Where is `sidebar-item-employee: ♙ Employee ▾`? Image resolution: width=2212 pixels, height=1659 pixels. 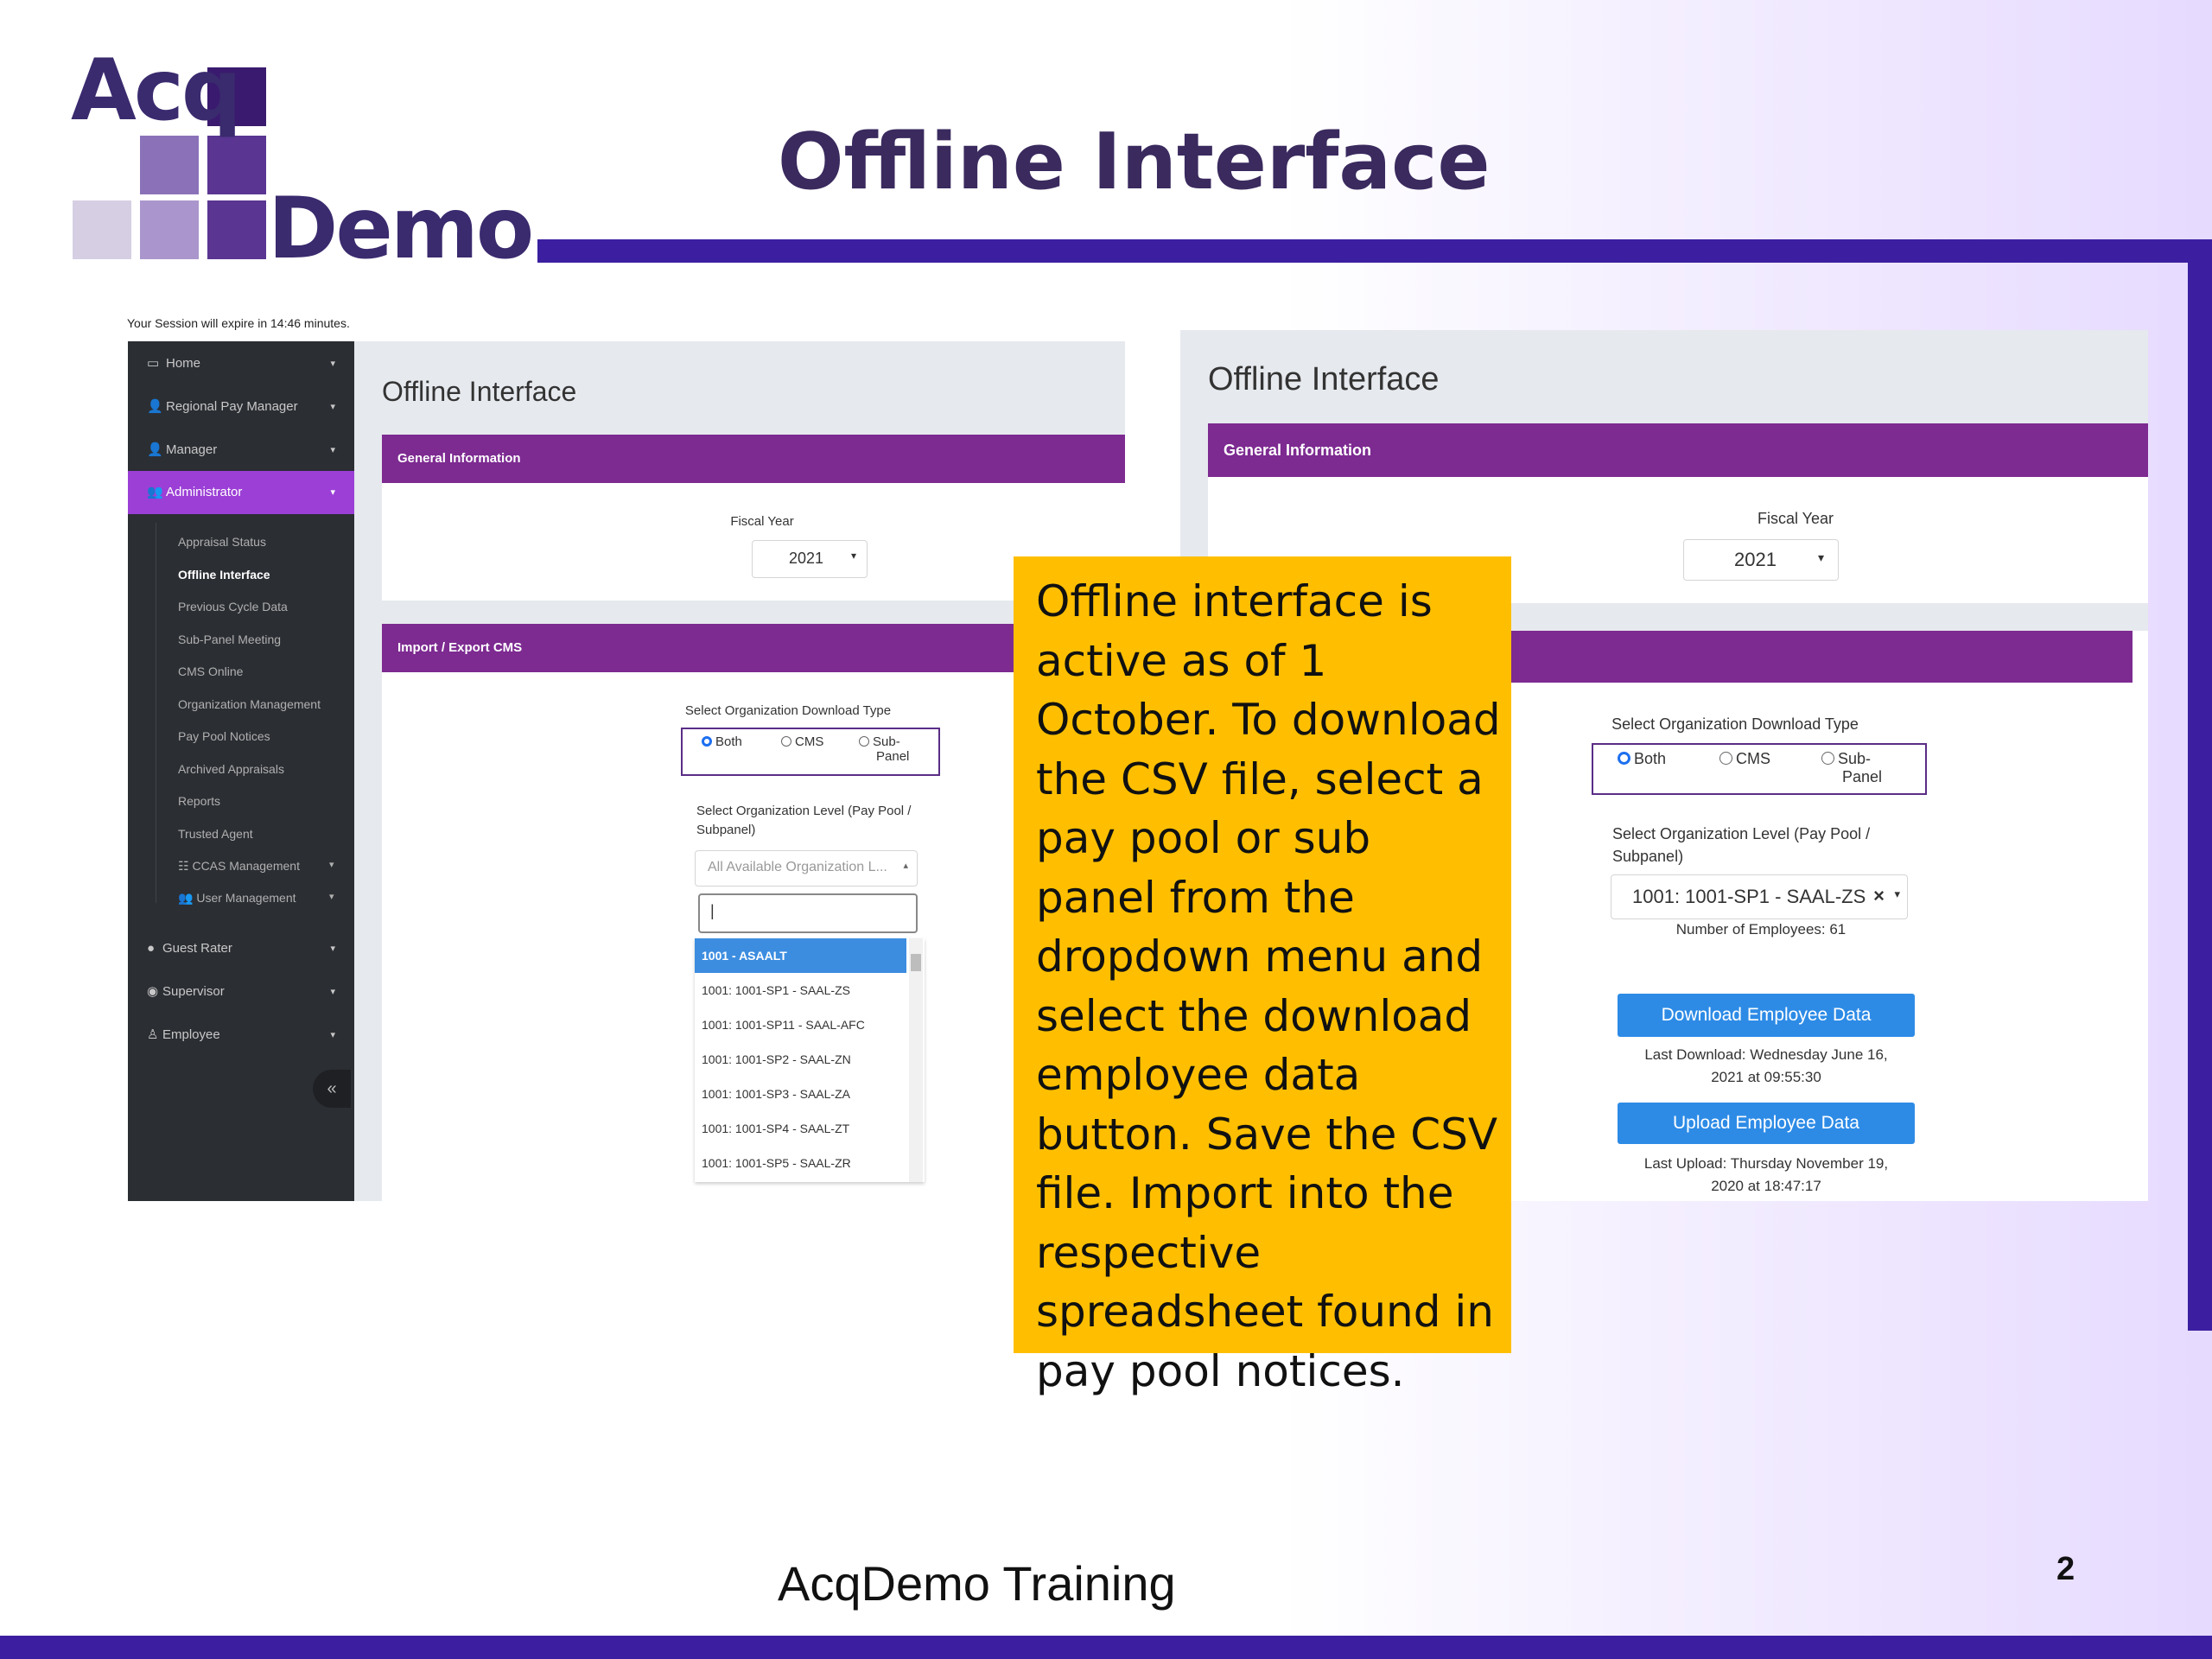
sidebar-item-employee: ♙ Employee ▾ is located at coordinates (241, 1035).